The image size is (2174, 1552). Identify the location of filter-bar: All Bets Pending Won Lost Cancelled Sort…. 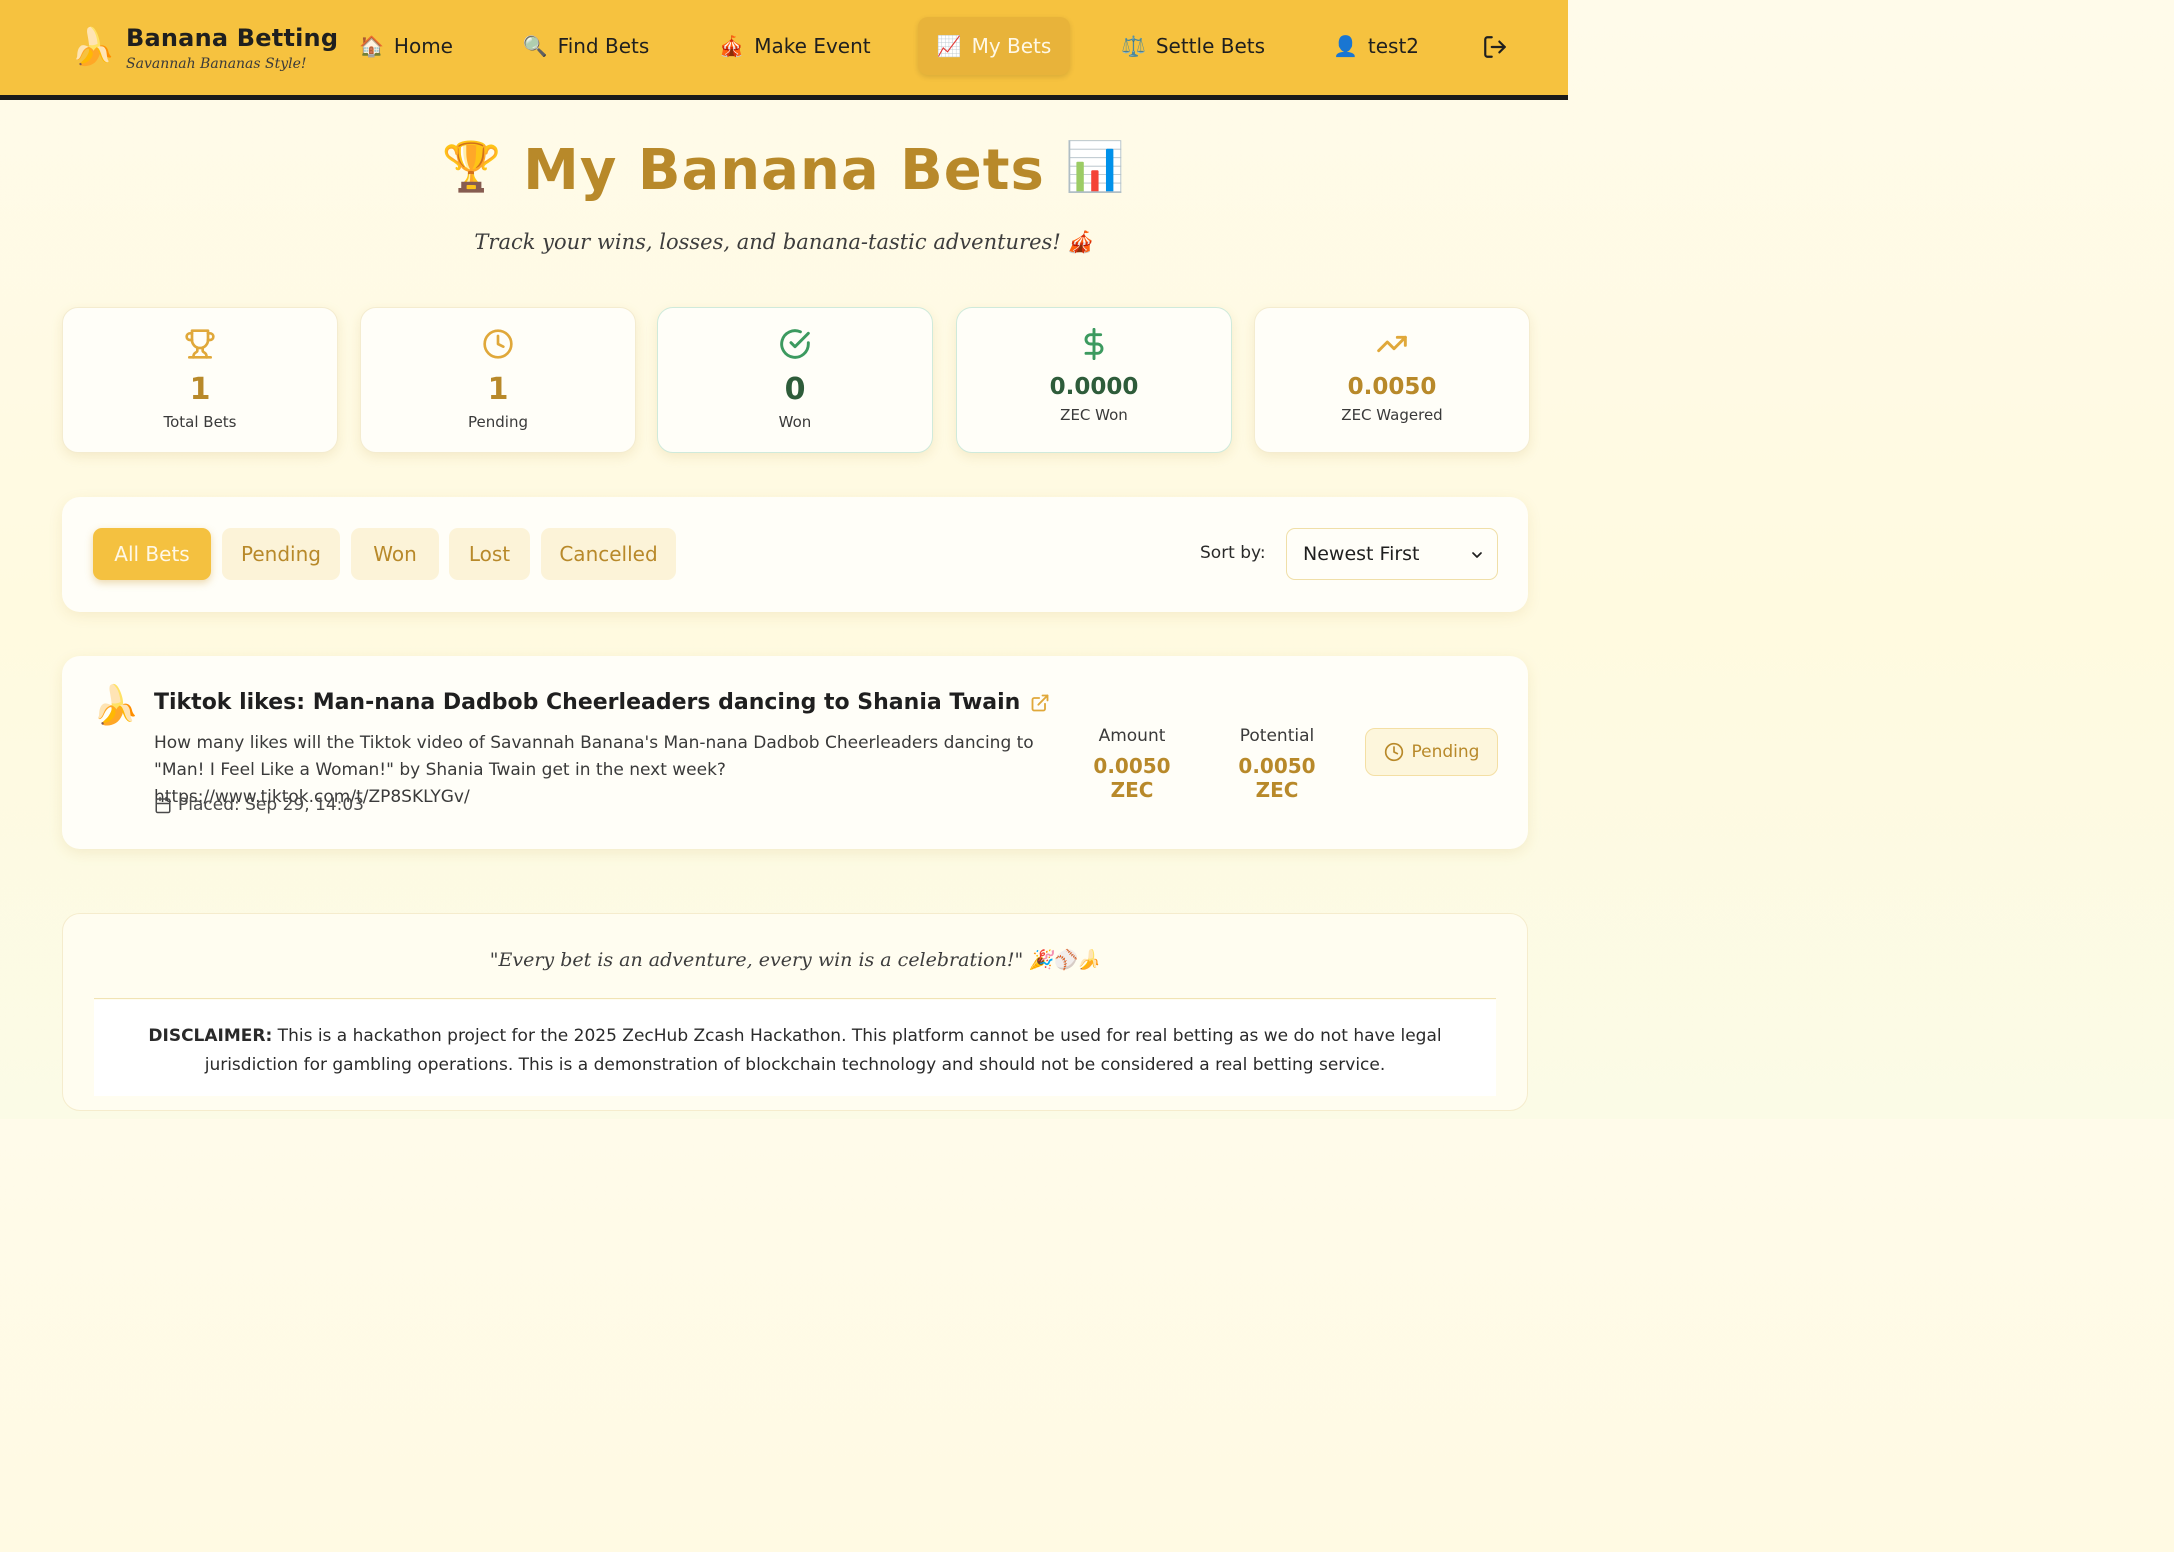
(795, 554).